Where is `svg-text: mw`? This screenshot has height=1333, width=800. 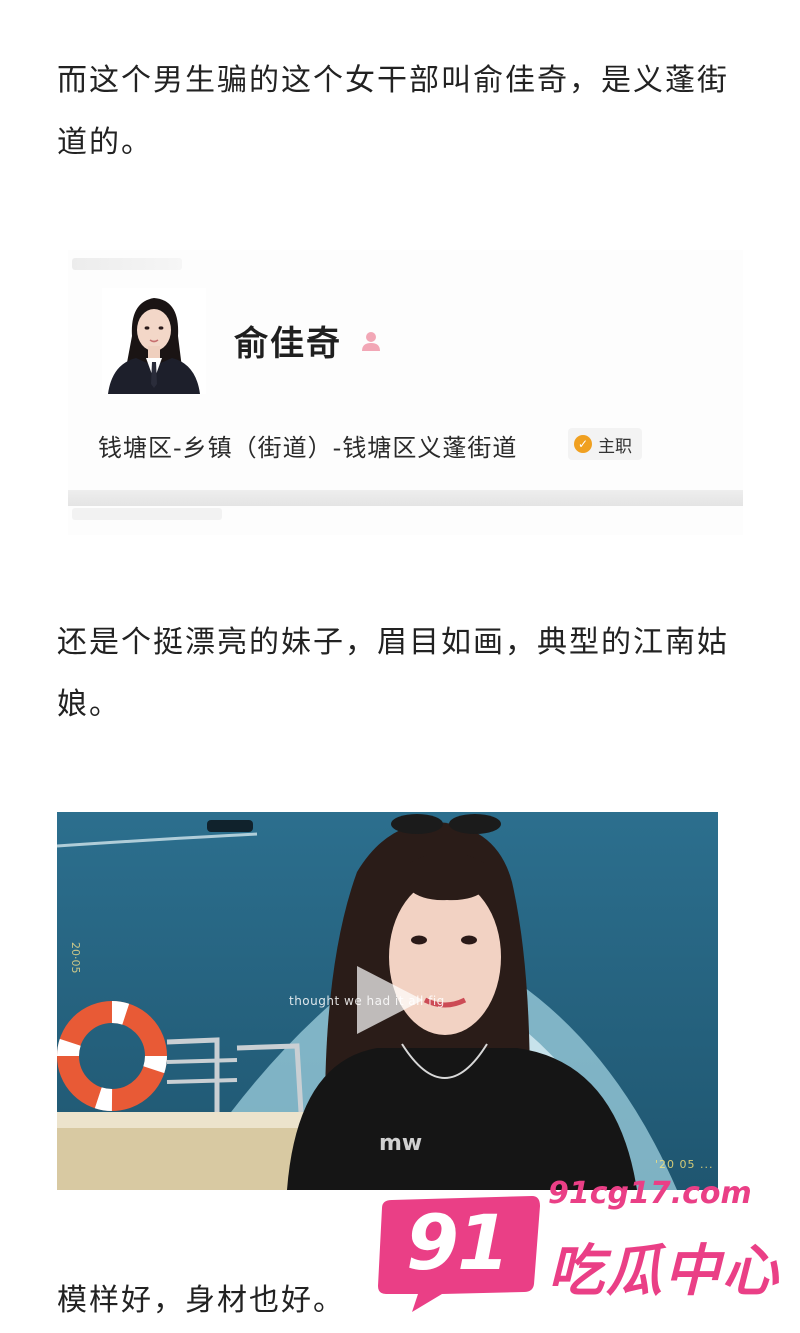
svg-text: mw is located at coordinates (400, 1143).